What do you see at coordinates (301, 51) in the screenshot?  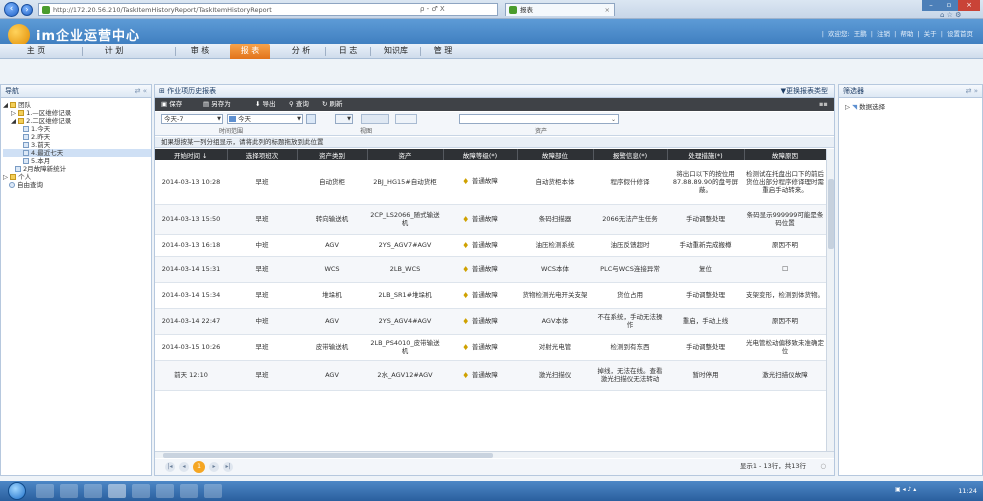 I see `menu-analysis: 分 析` at bounding box center [301, 51].